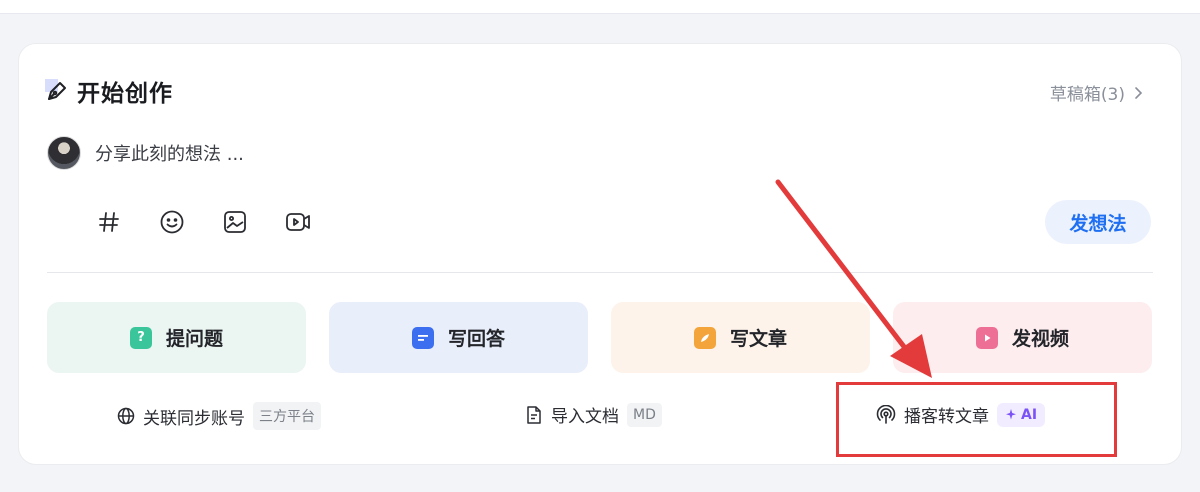 The image size is (1200, 492). I want to click on action-label: 写回答, so click(476, 339).